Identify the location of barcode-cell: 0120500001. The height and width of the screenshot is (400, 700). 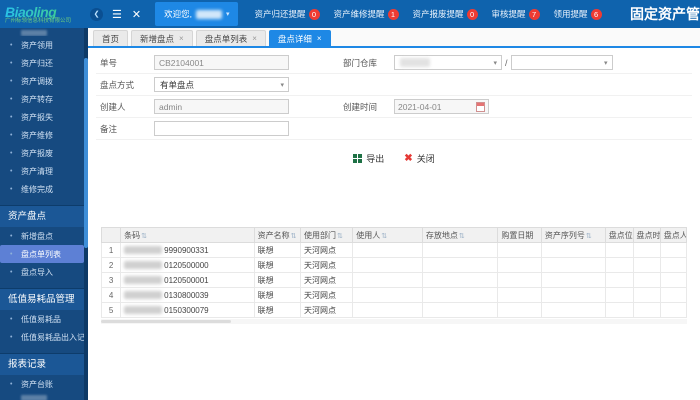
(187, 280).